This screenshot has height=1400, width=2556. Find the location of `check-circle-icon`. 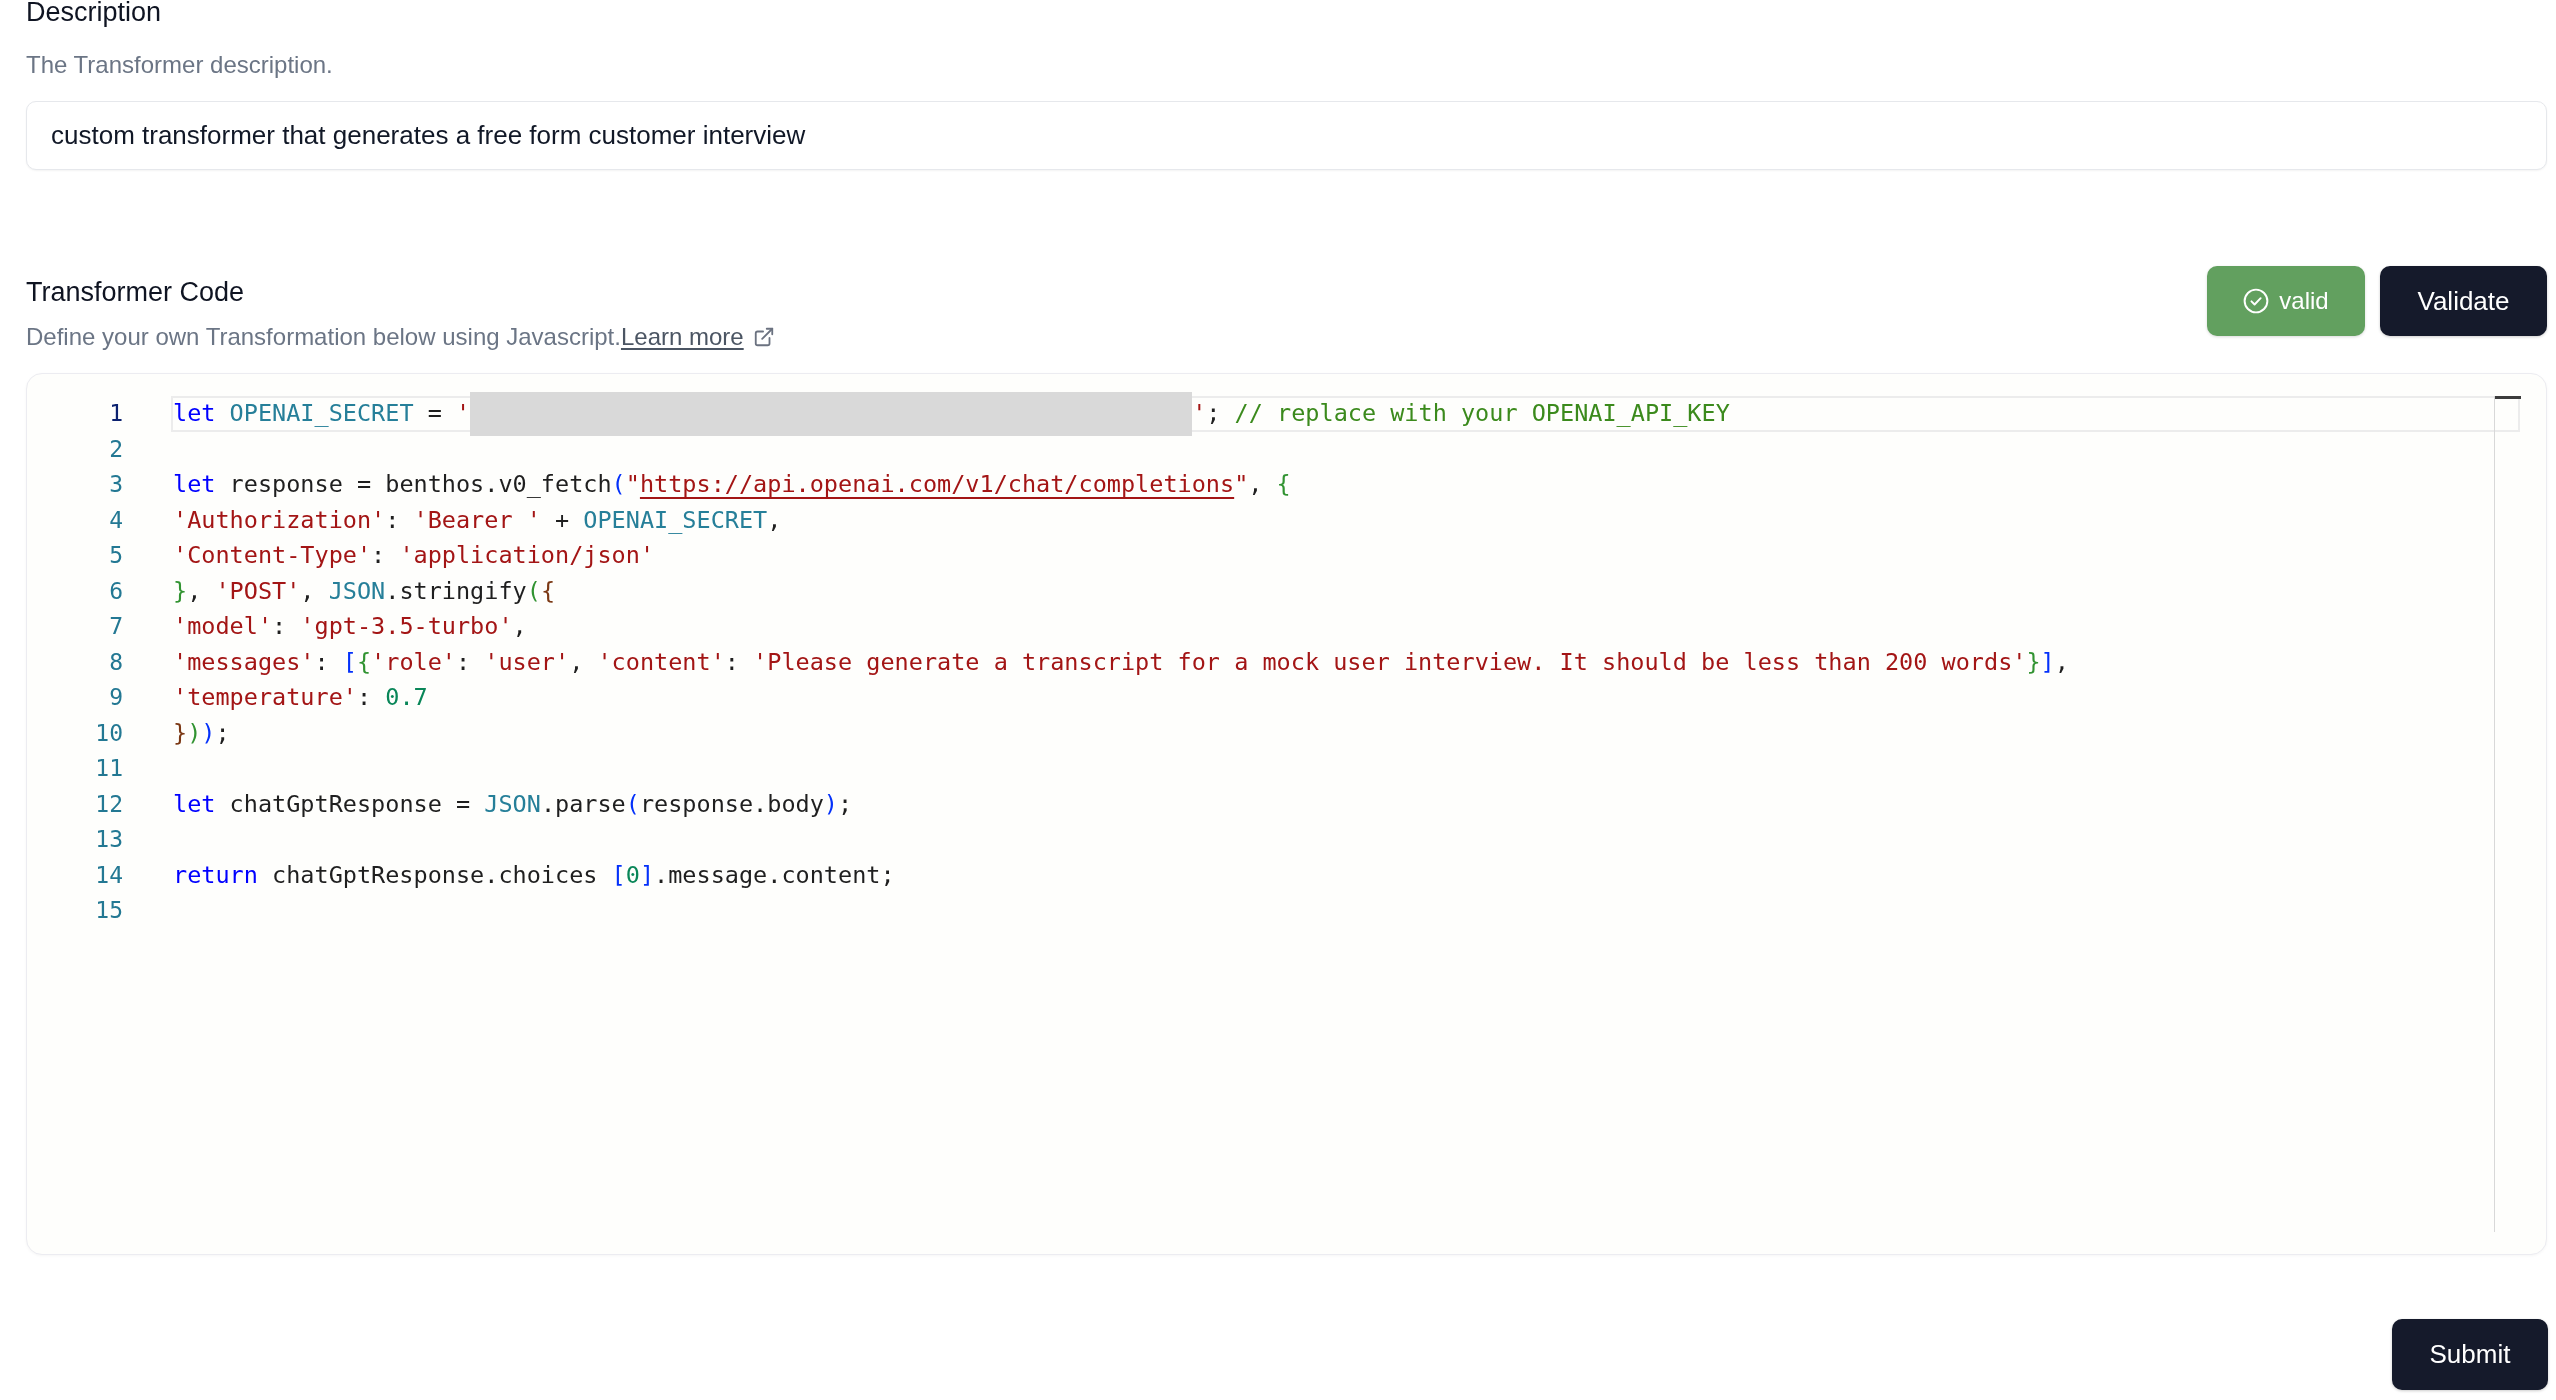

check-circle-icon is located at coordinates (2256, 301).